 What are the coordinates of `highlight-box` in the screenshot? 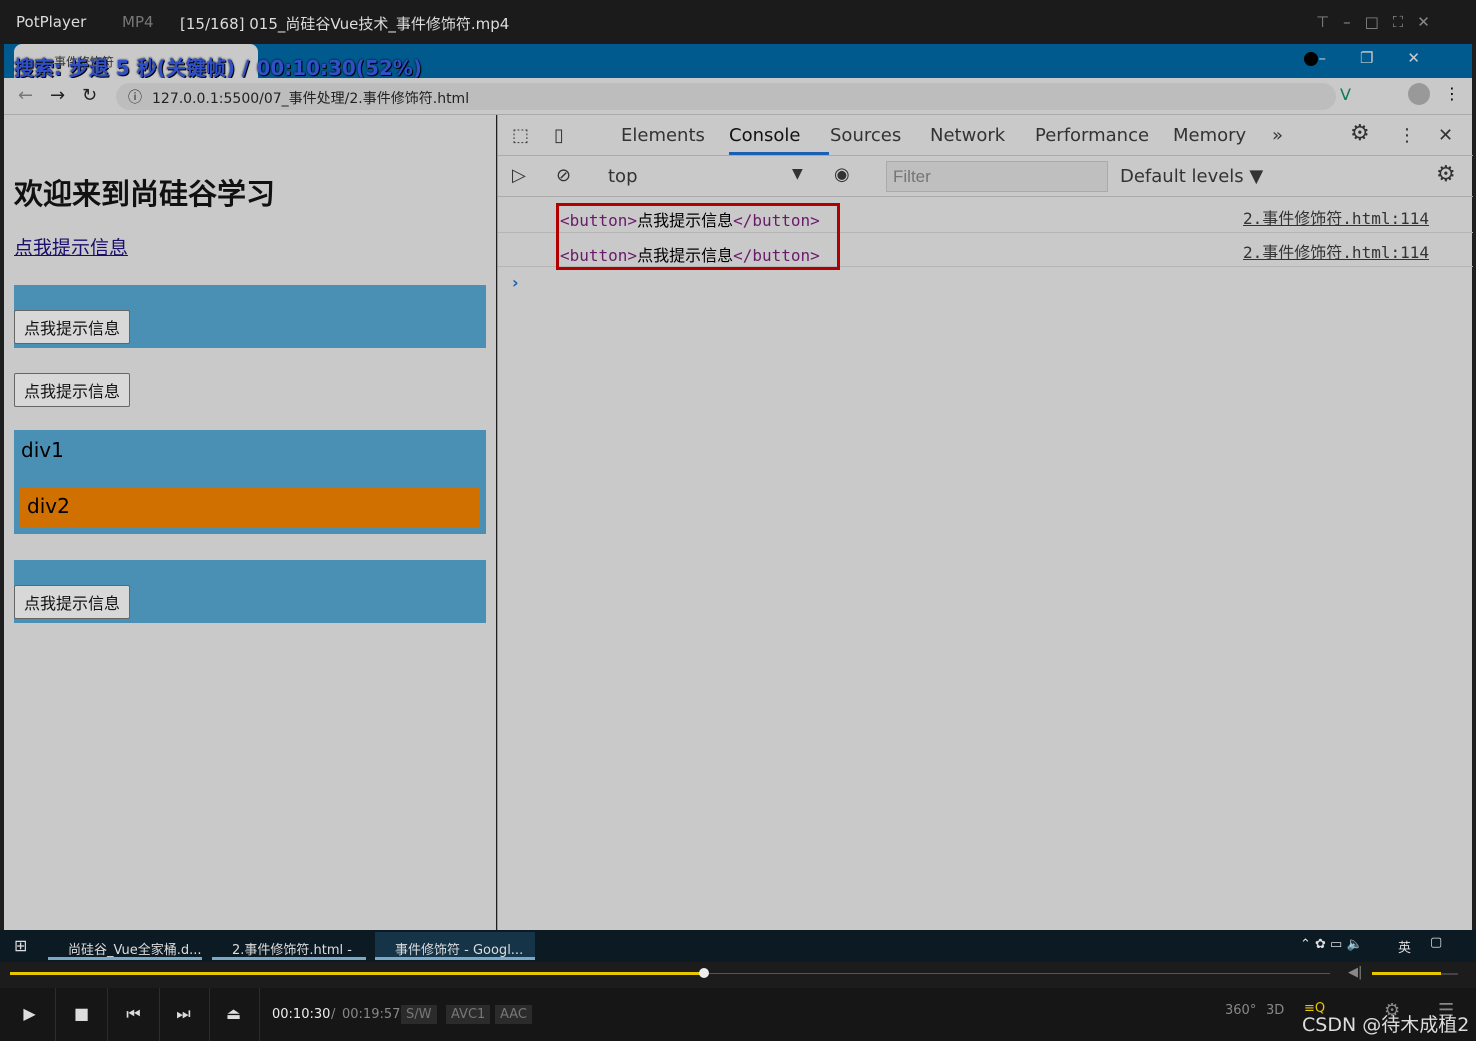 It's located at (698, 236).